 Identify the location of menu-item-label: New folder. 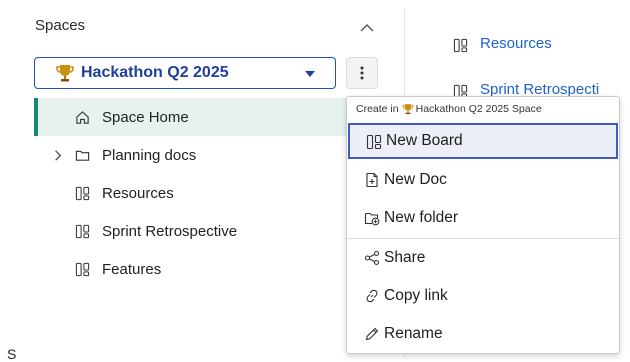
(421, 217).